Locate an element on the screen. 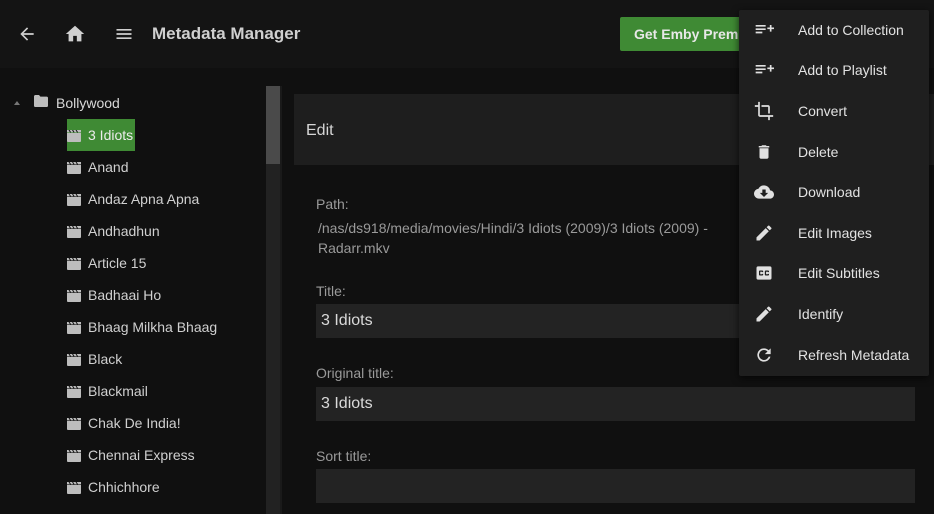 The image size is (934, 514). edit-heading: Edit is located at coordinates (320, 130).